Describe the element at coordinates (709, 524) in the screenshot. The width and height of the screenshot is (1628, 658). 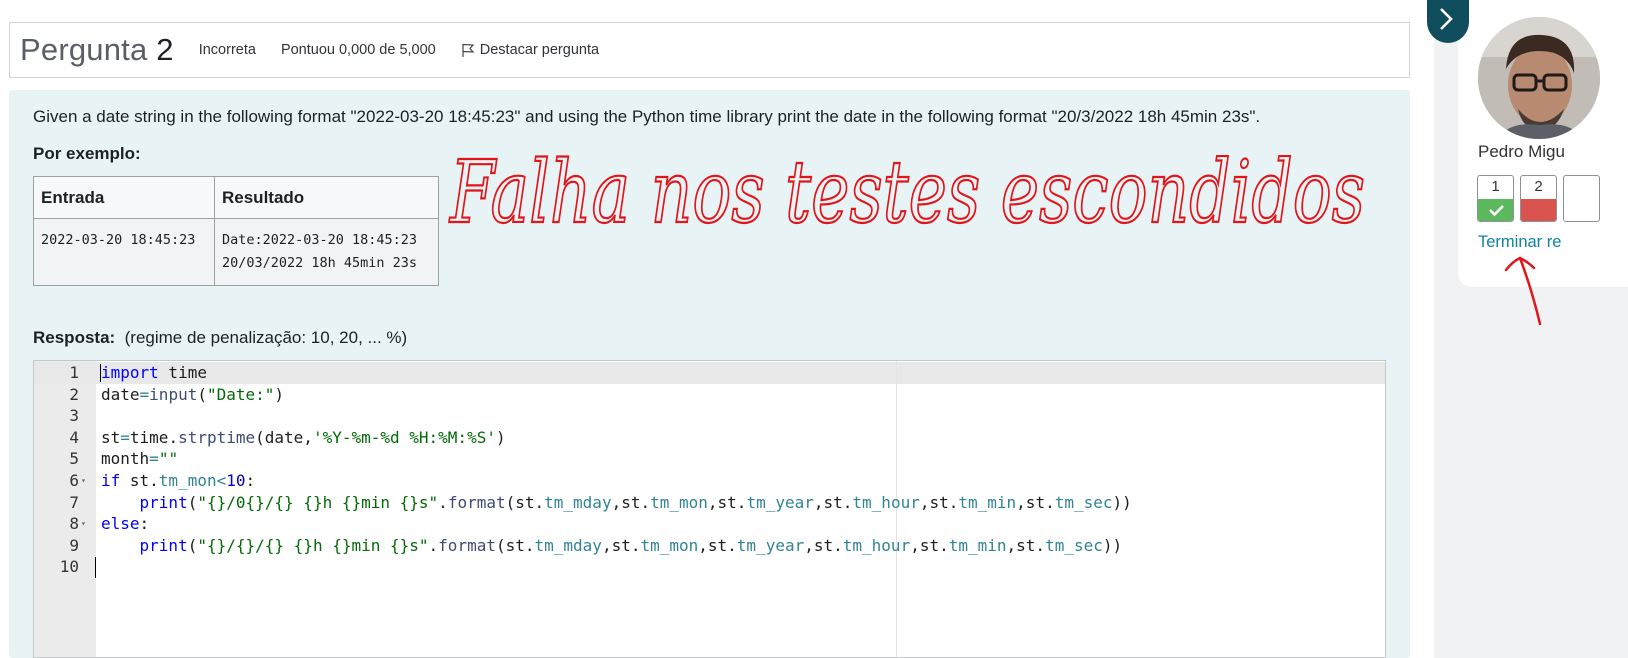
I see `code-line: 8 ▾ else:` at that location.